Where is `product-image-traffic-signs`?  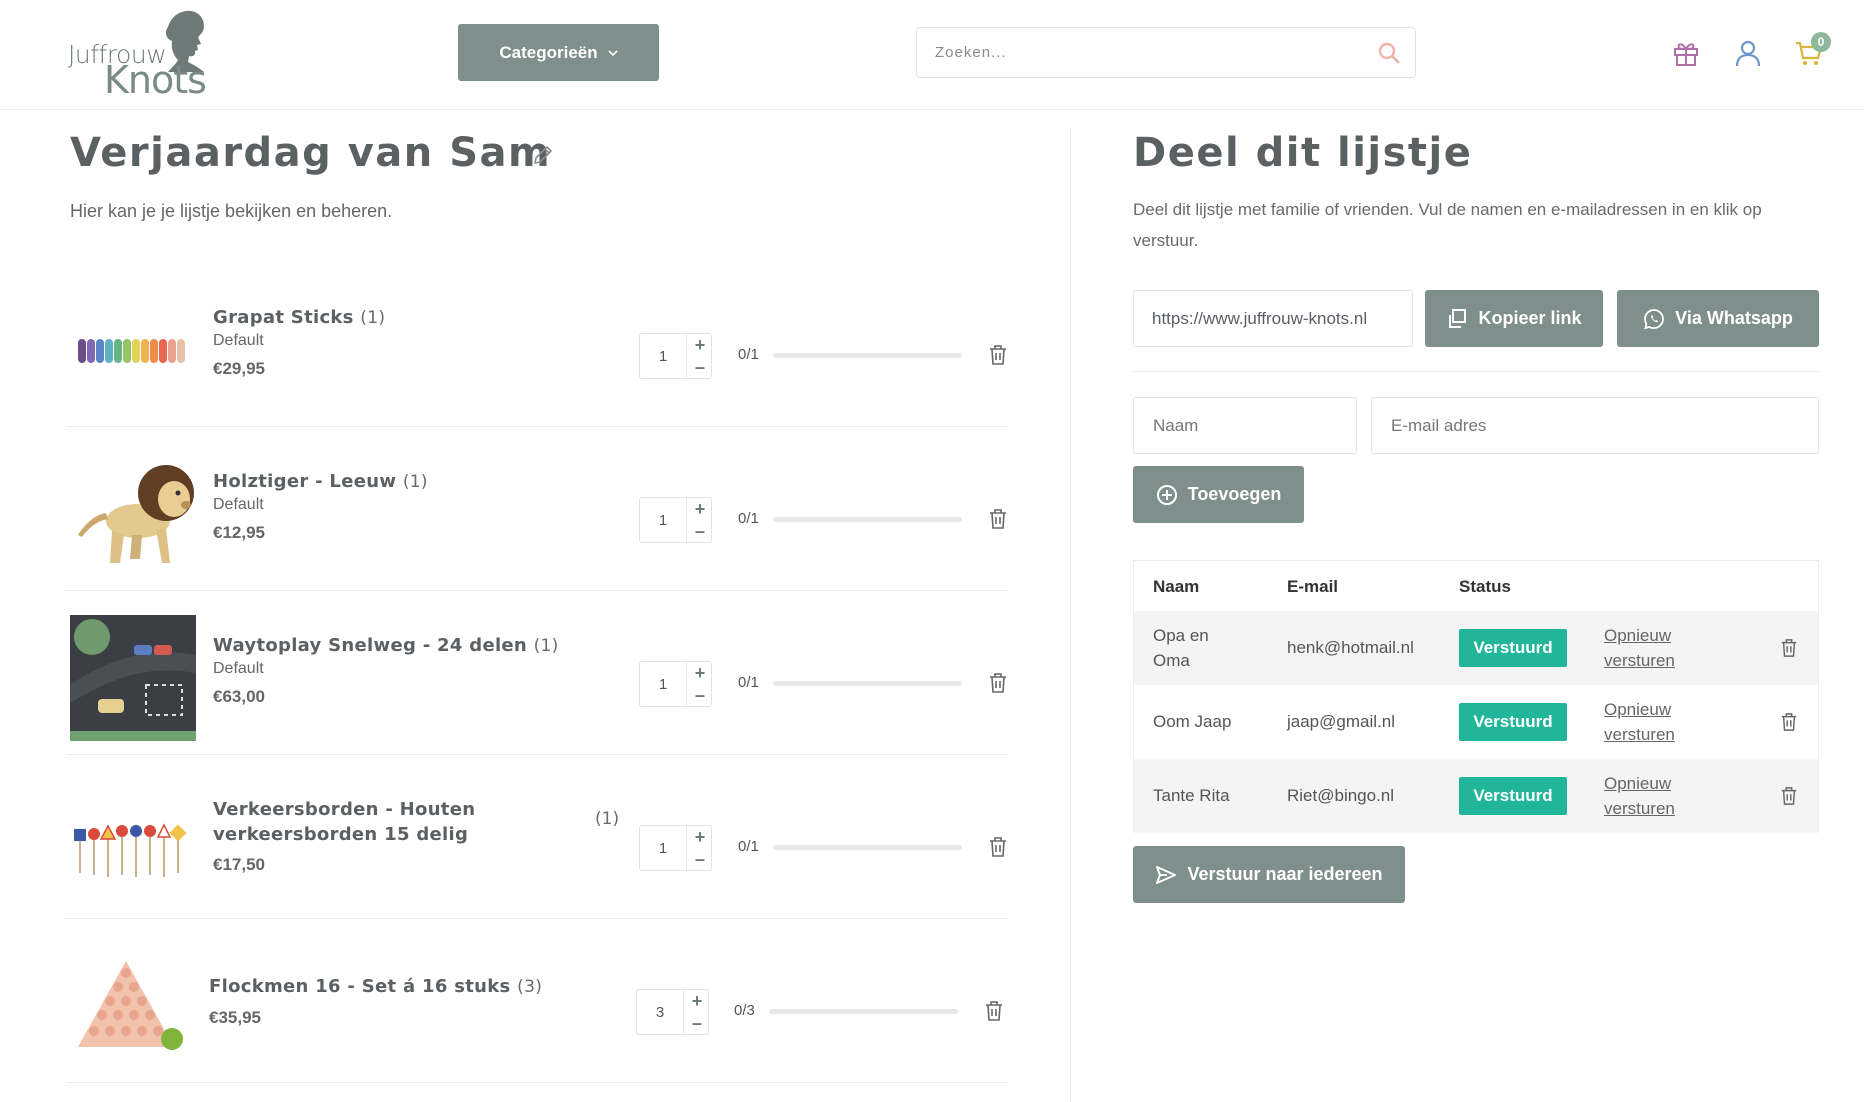
product-image-traffic-signs is located at coordinates (133, 842).